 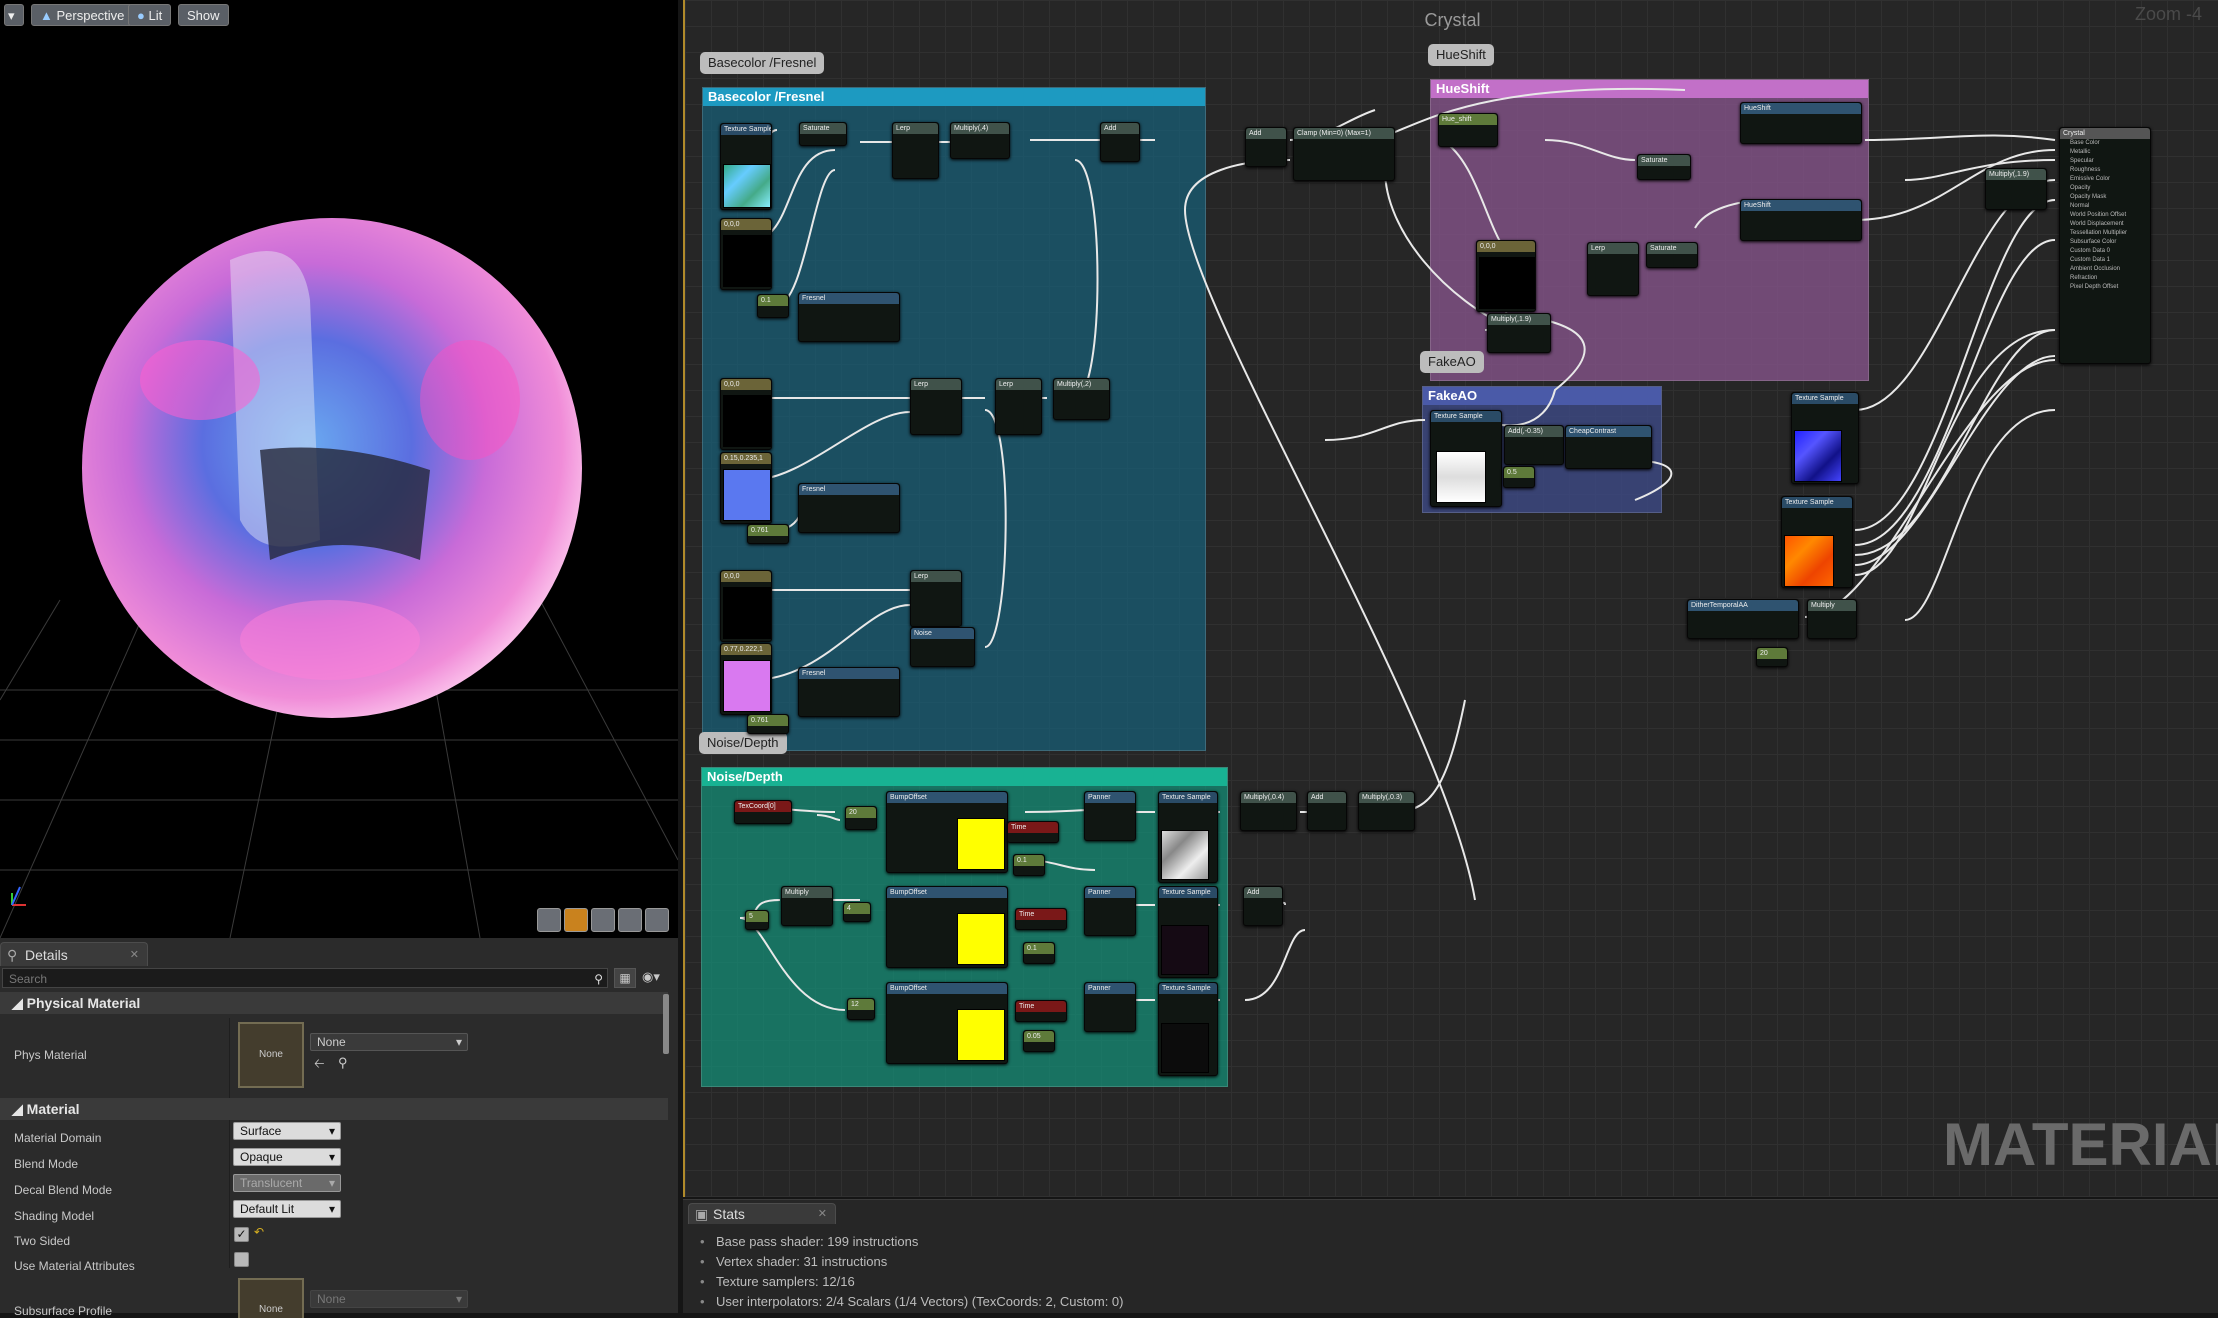 What do you see at coordinates (1344, 154) in the screenshot?
I see `clamp-node: Clamp (Min=0) (Max=1)` at bounding box center [1344, 154].